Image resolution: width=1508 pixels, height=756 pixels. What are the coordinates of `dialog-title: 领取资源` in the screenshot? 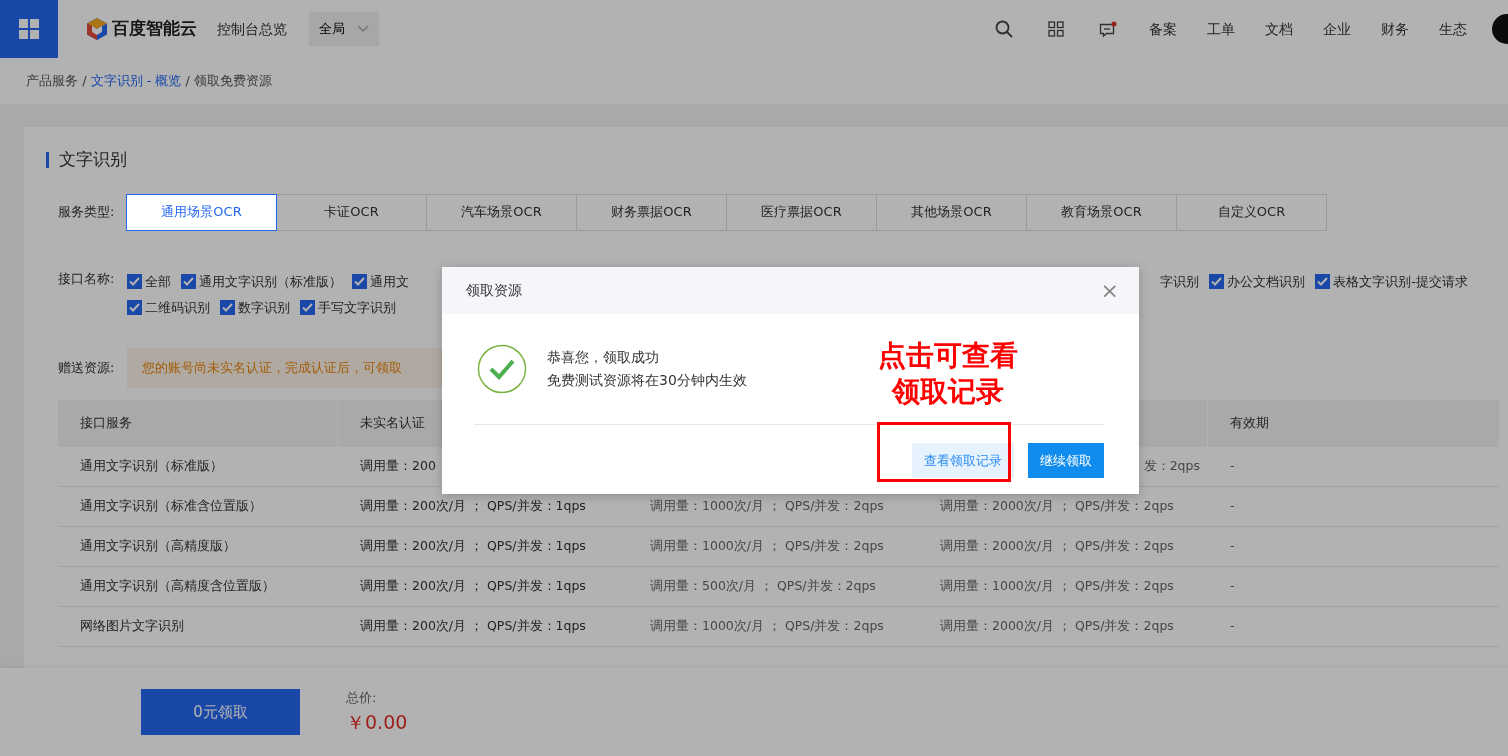 It's located at (494, 290).